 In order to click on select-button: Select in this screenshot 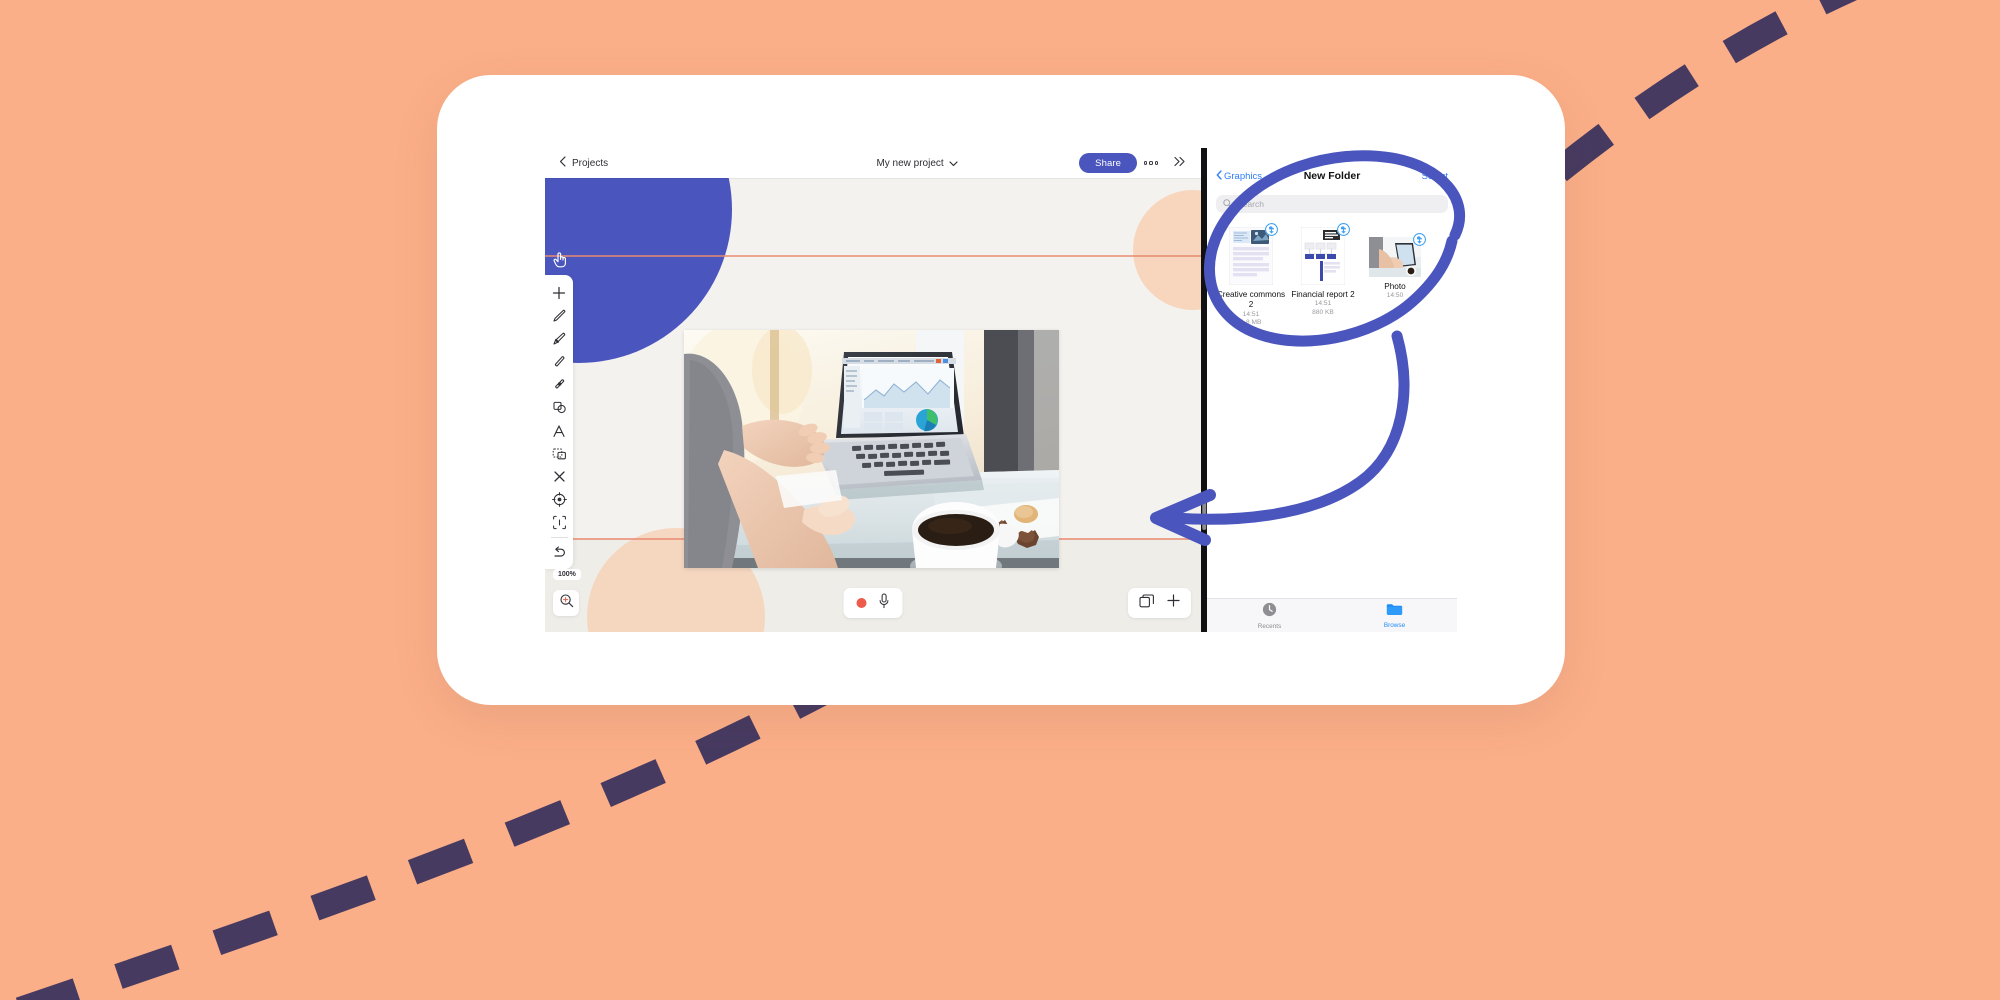, I will do `click(1412, 176)`.